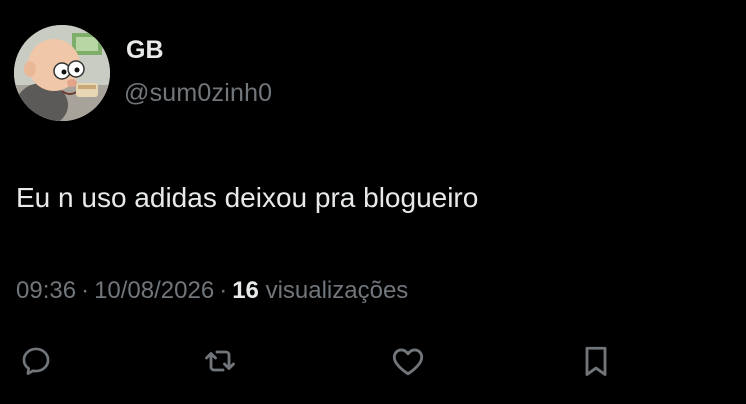 This screenshot has height=404, width=746. What do you see at coordinates (337, 290) in the screenshot?
I see `views-label: visualizações` at bounding box center [337, 290].